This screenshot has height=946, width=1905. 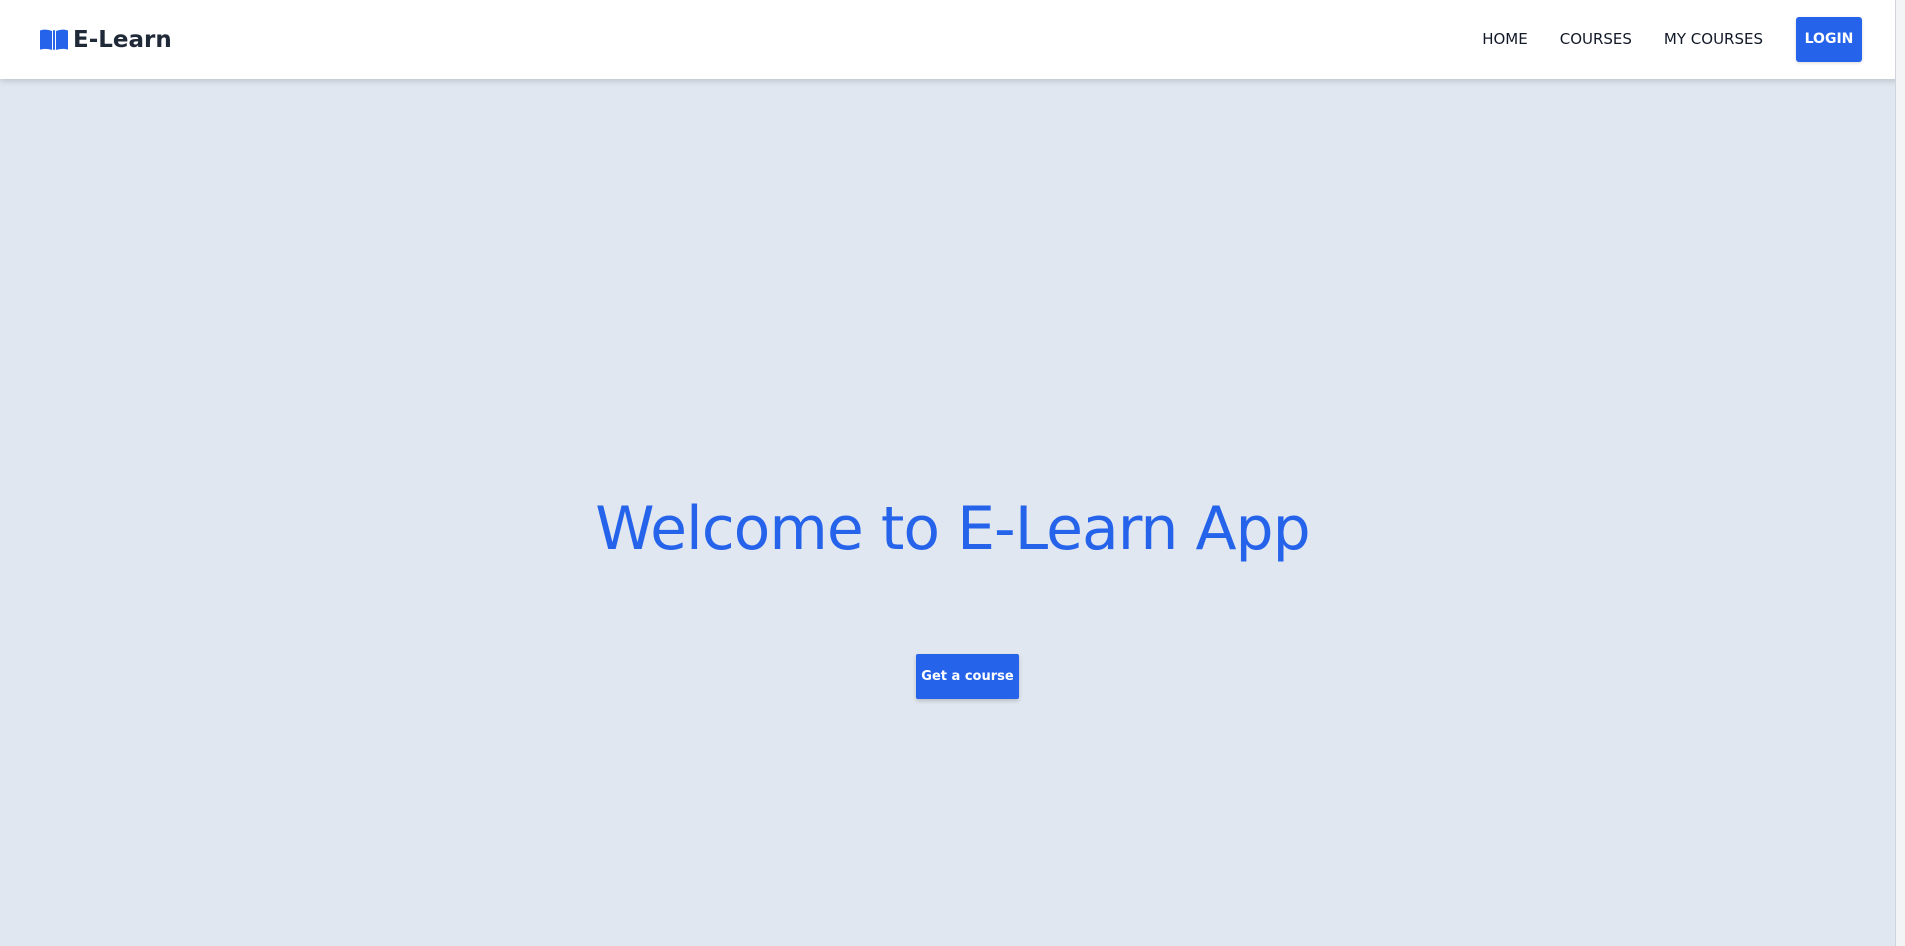 I want to click on nav-my-courses-link: MY COURSES, so click(x=1713, y=39).